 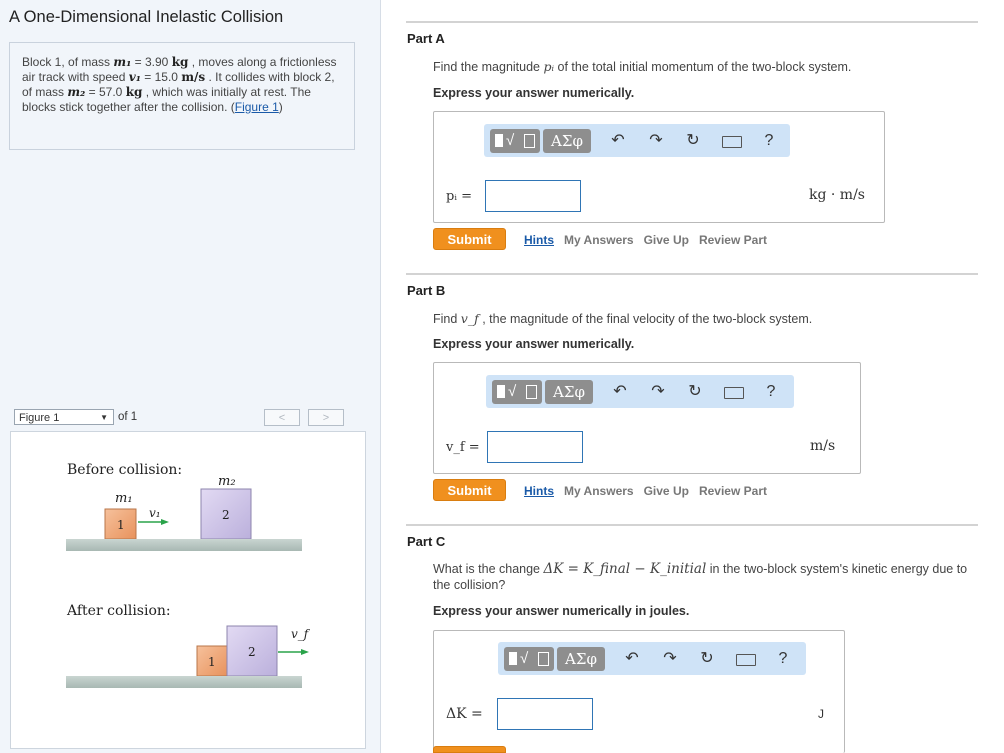 I want to click on m1-label: m₁, so click(x=124, y=498).